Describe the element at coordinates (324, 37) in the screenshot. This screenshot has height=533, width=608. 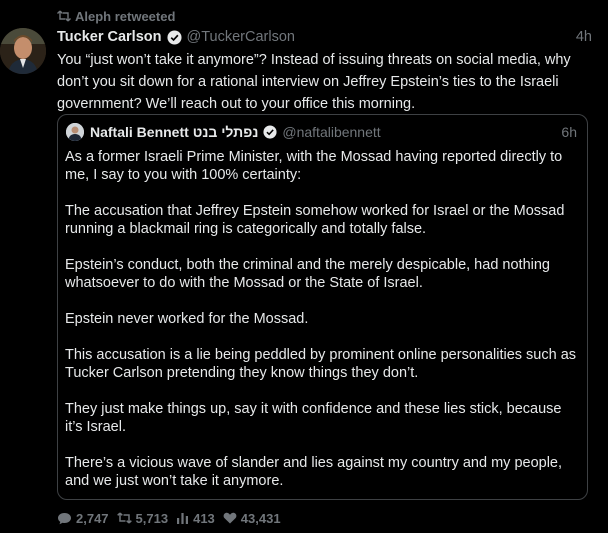
I see `tweet-header: Tucker Carlson @TuckerCarlson 4h` at that location.